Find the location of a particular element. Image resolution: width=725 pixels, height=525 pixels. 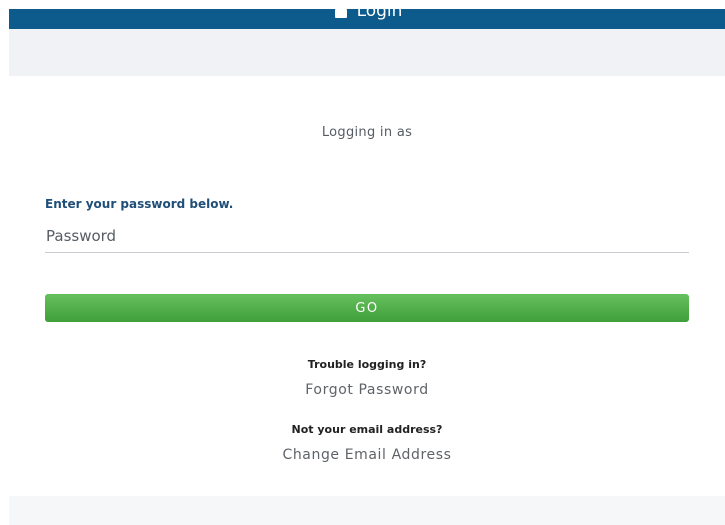

change-email-link: Change Email Address is located at coordinates (367, 455).